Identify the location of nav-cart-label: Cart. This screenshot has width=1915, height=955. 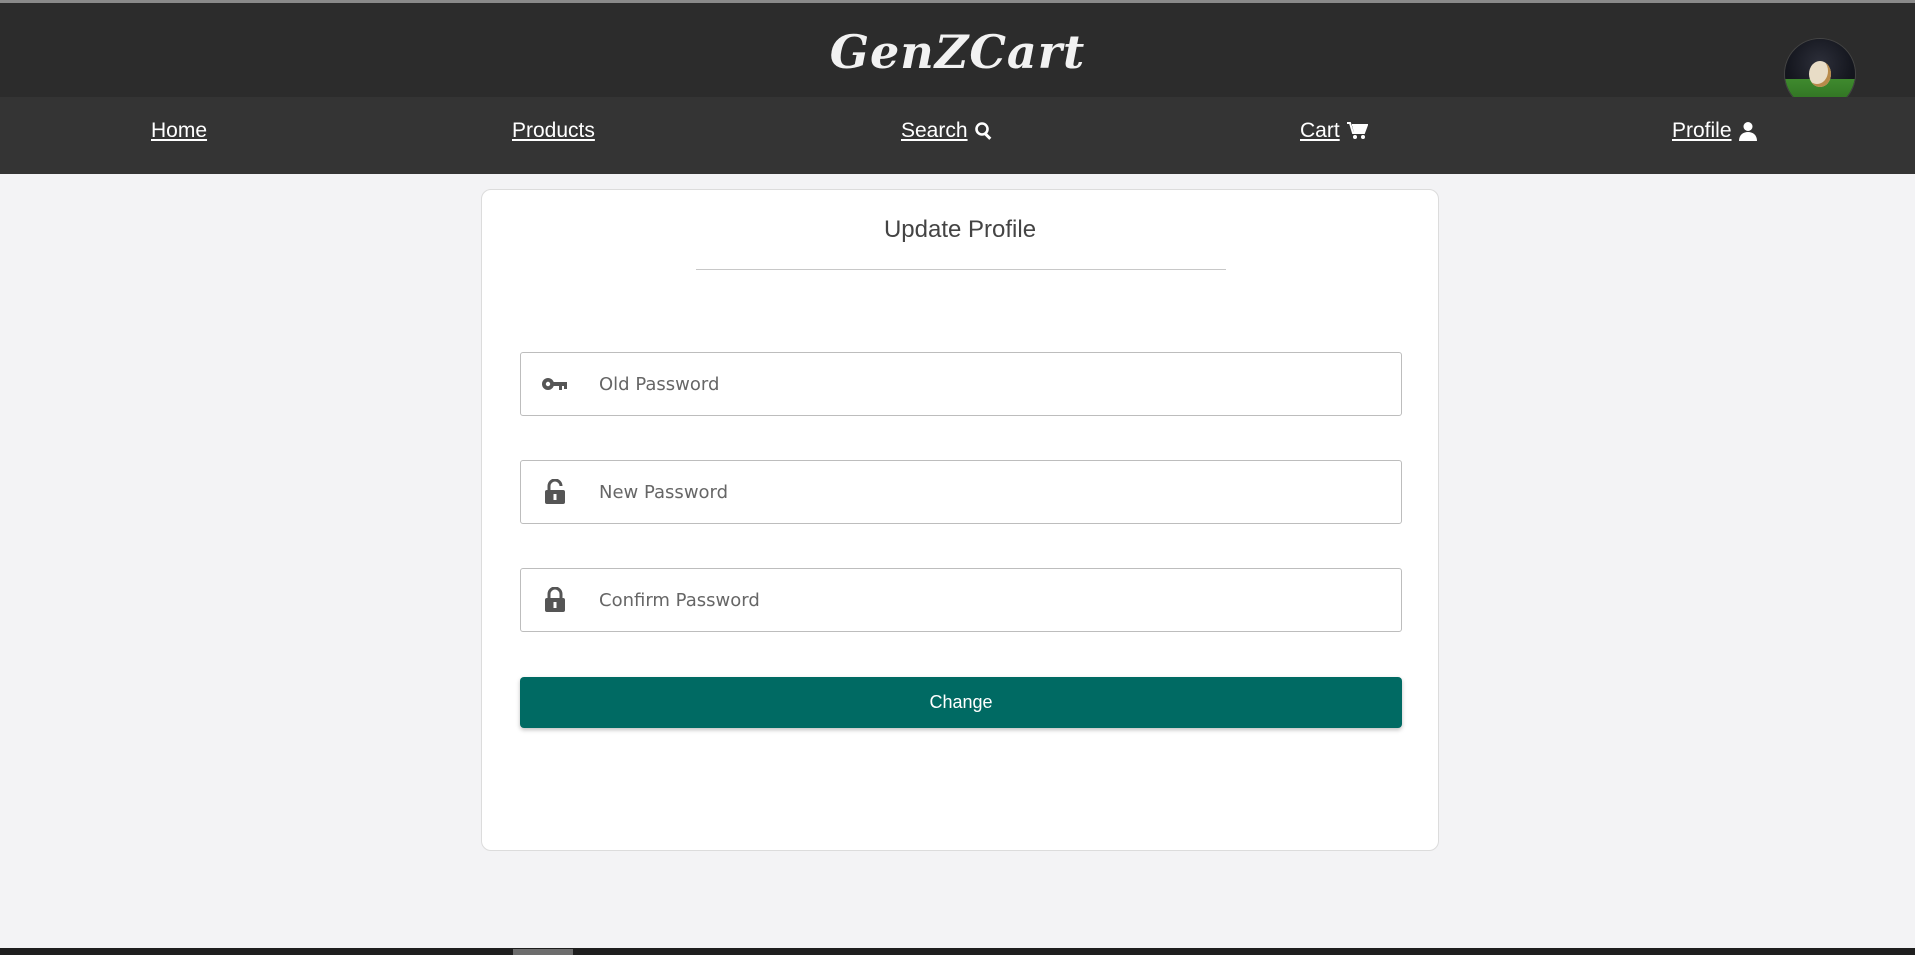
(1320, 130).